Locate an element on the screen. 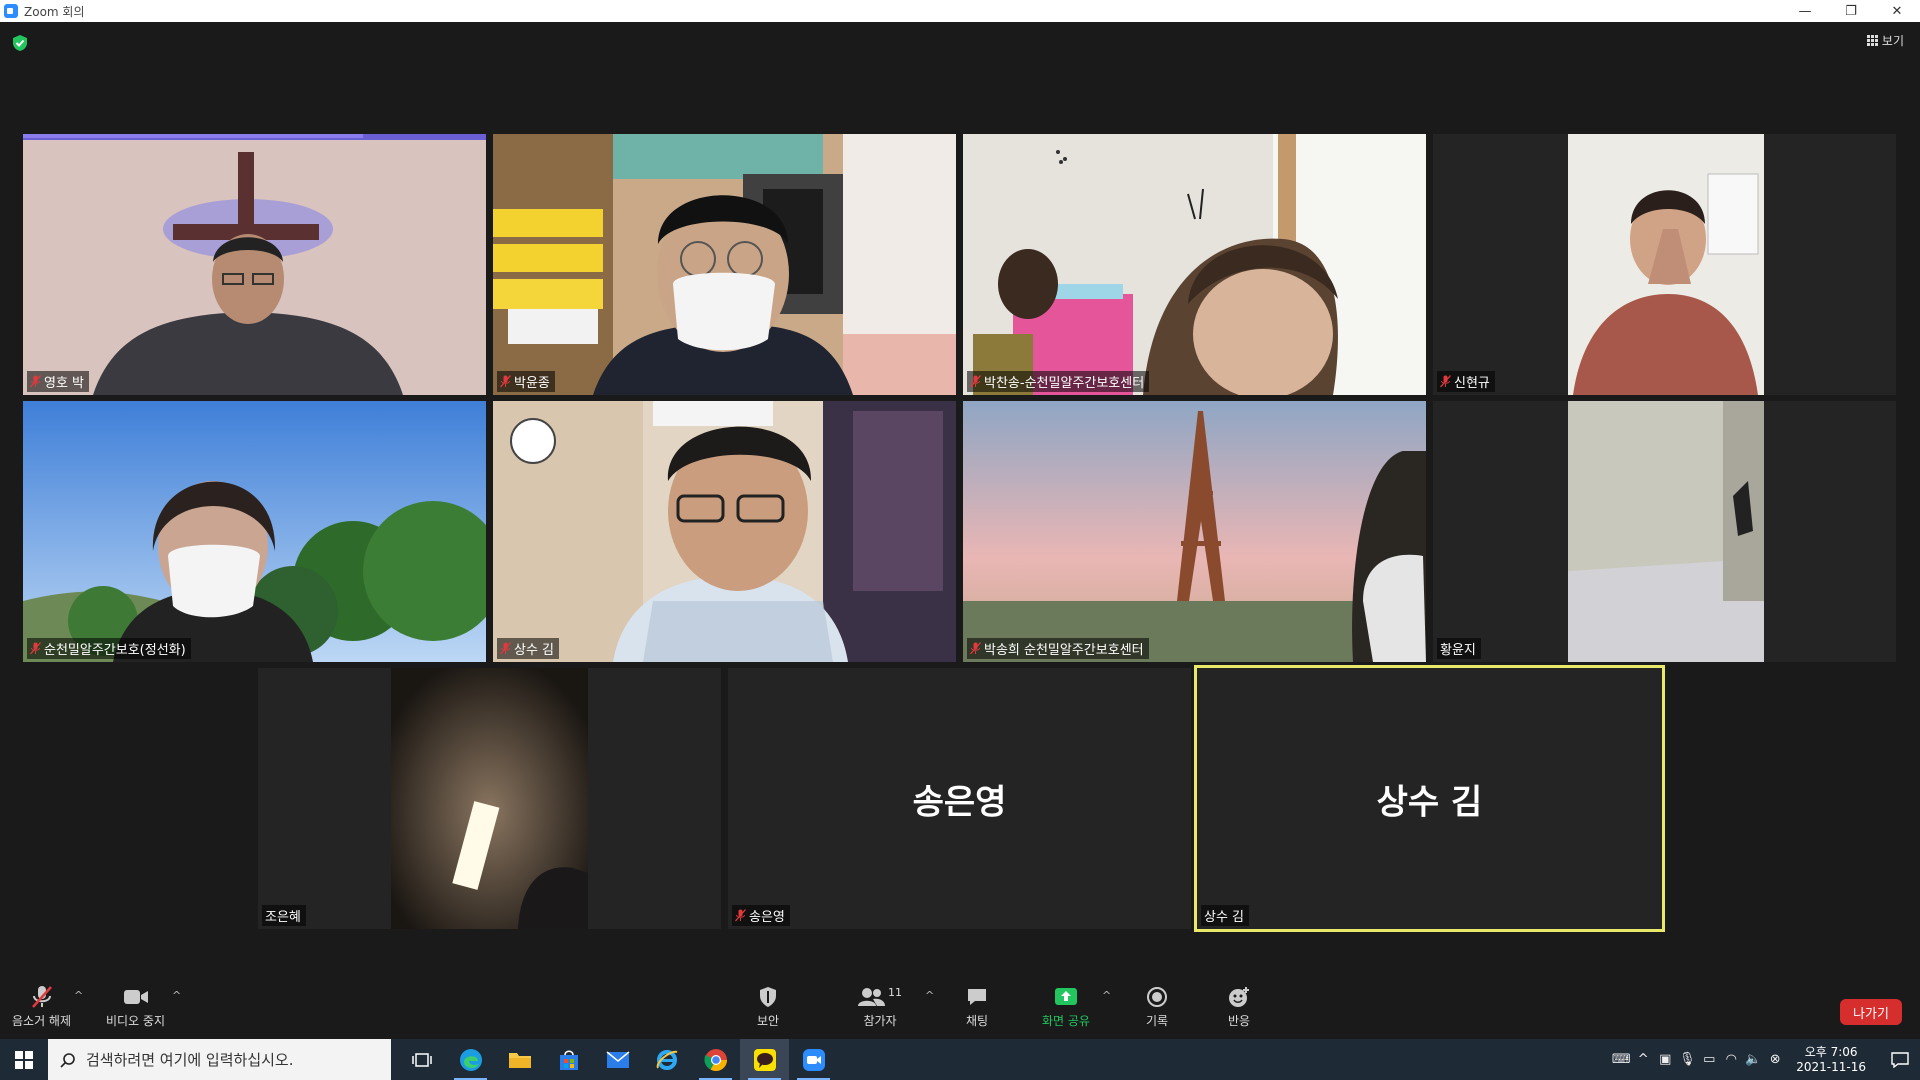 The height and width of the screenshot is (1080, 1920). participant-name: 순천밀알주간보호(정선화) is located at coordinates (115, 650).